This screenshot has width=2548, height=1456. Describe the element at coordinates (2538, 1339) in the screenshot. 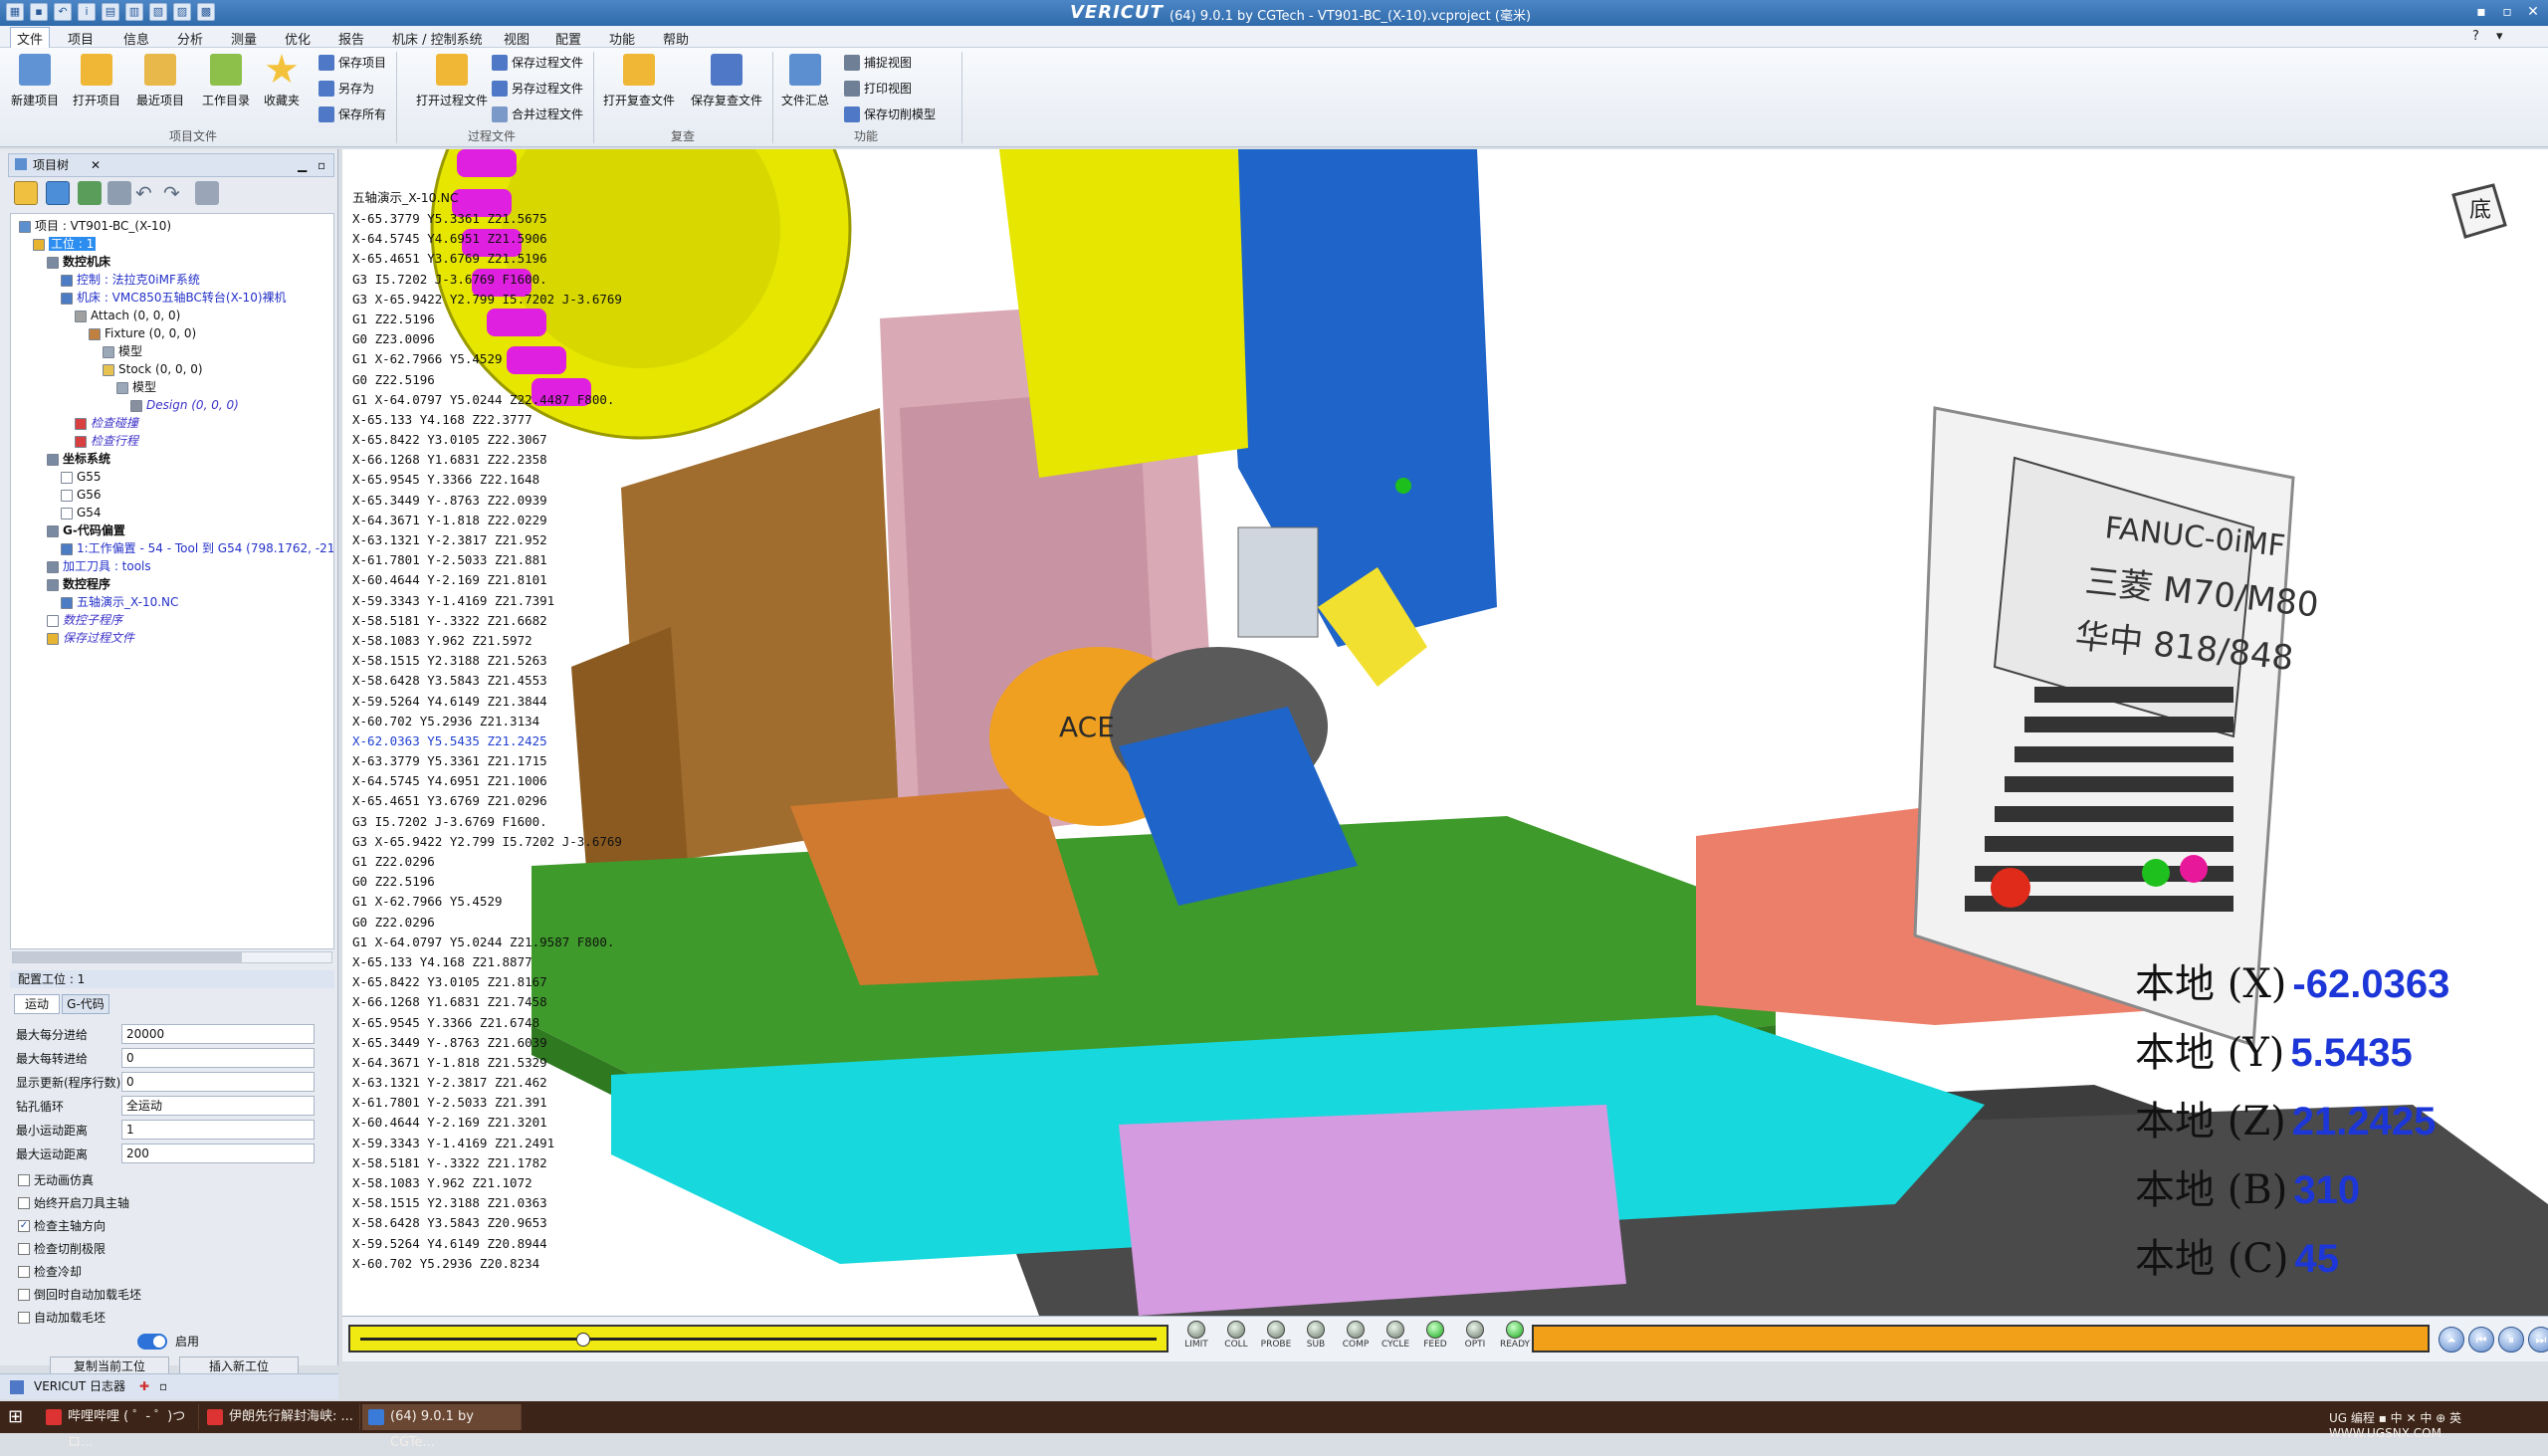

I see `step-button: ⏭` at that location.